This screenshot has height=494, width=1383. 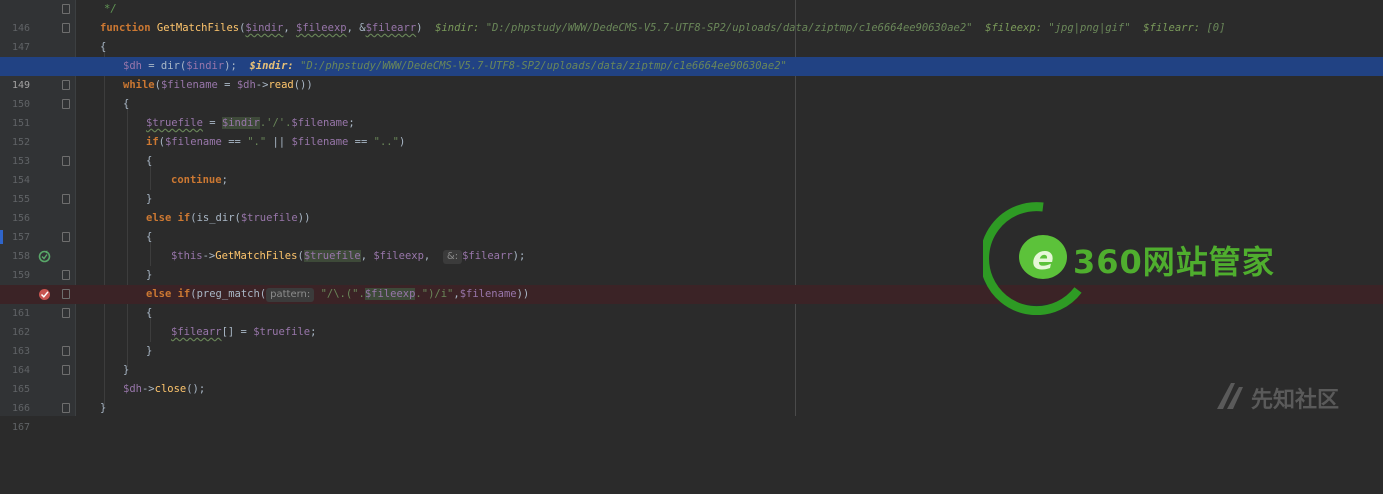 What do you see at coordinates (279, 142) in the screenshot?
I see `code-text: ||` at bounding box center [279, 142].